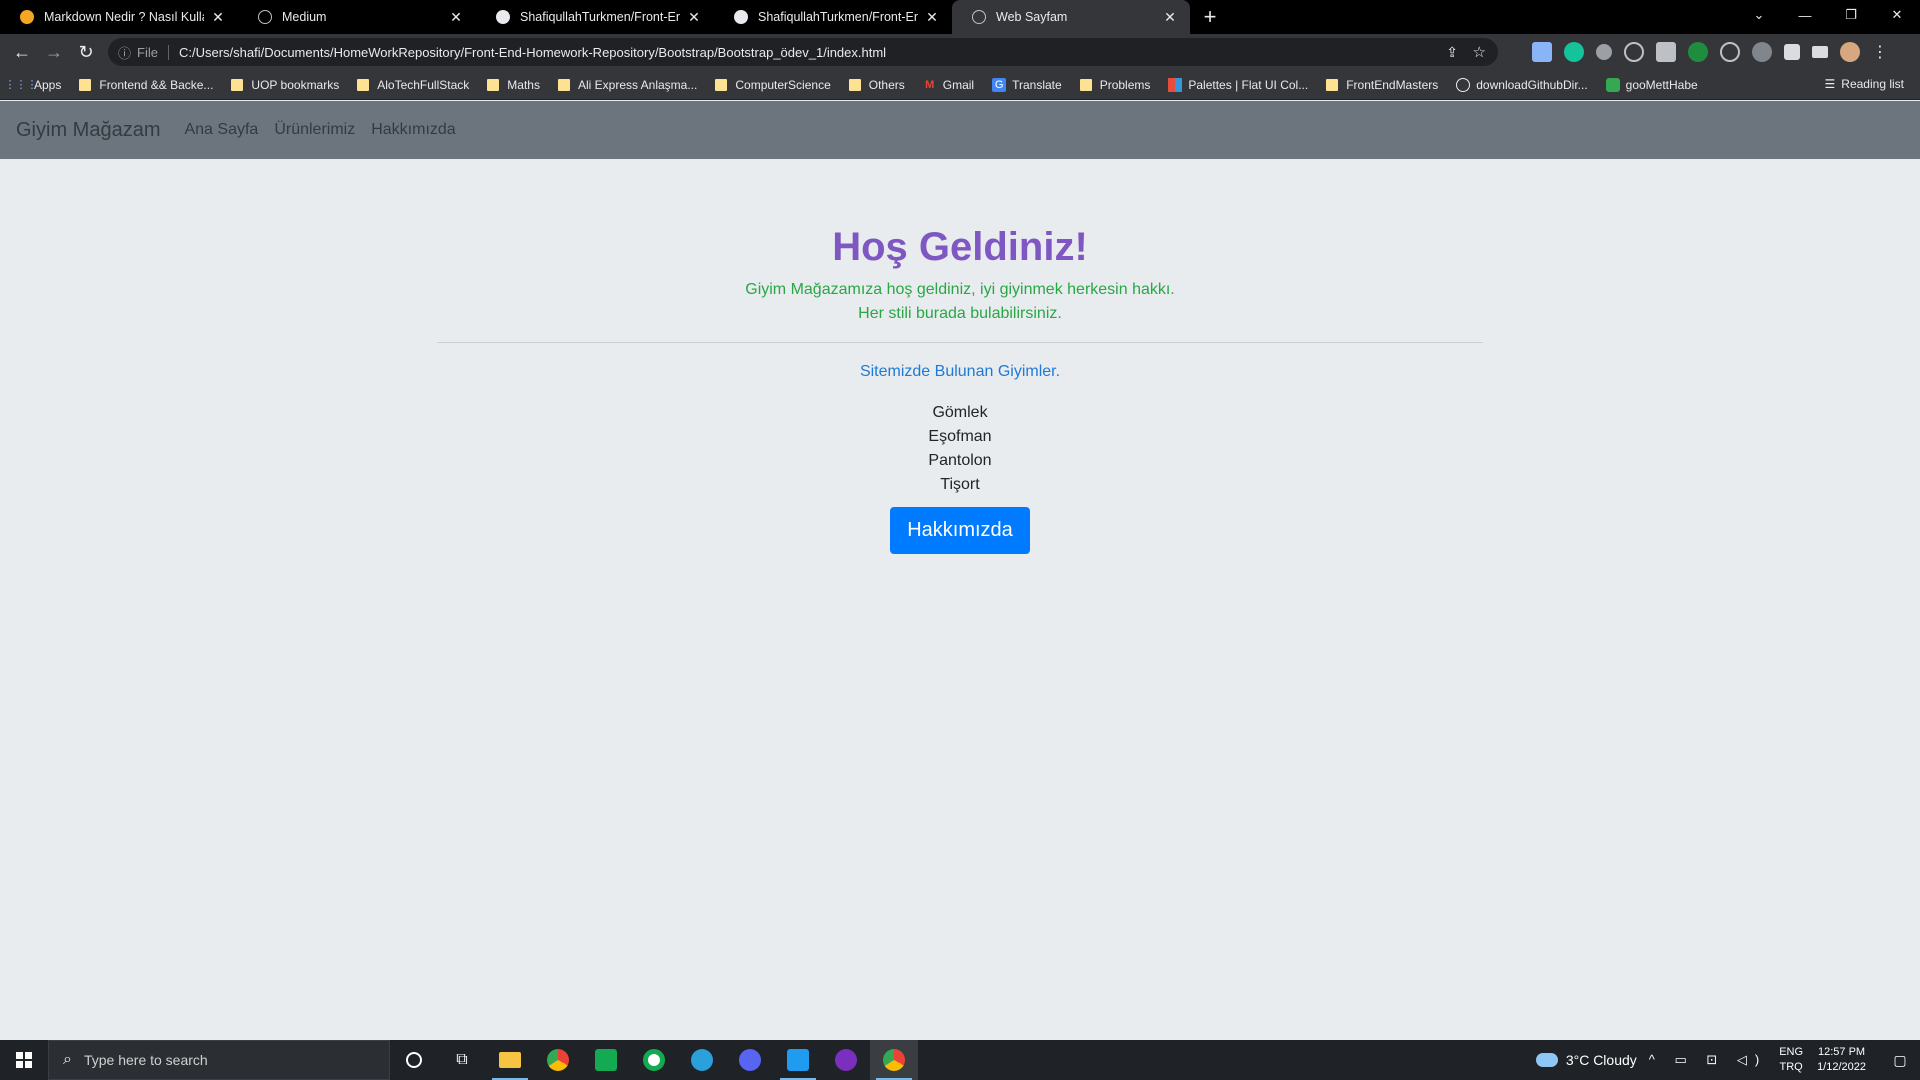  What do you see at coordinates (357, 17) in the screenshot?
I see `browser-tab: Medium ✕` at bounding box center [357, 17].